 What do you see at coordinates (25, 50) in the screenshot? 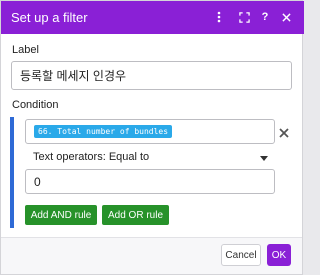
I see `label-field-label: Label` at bounding box center [25, 50].